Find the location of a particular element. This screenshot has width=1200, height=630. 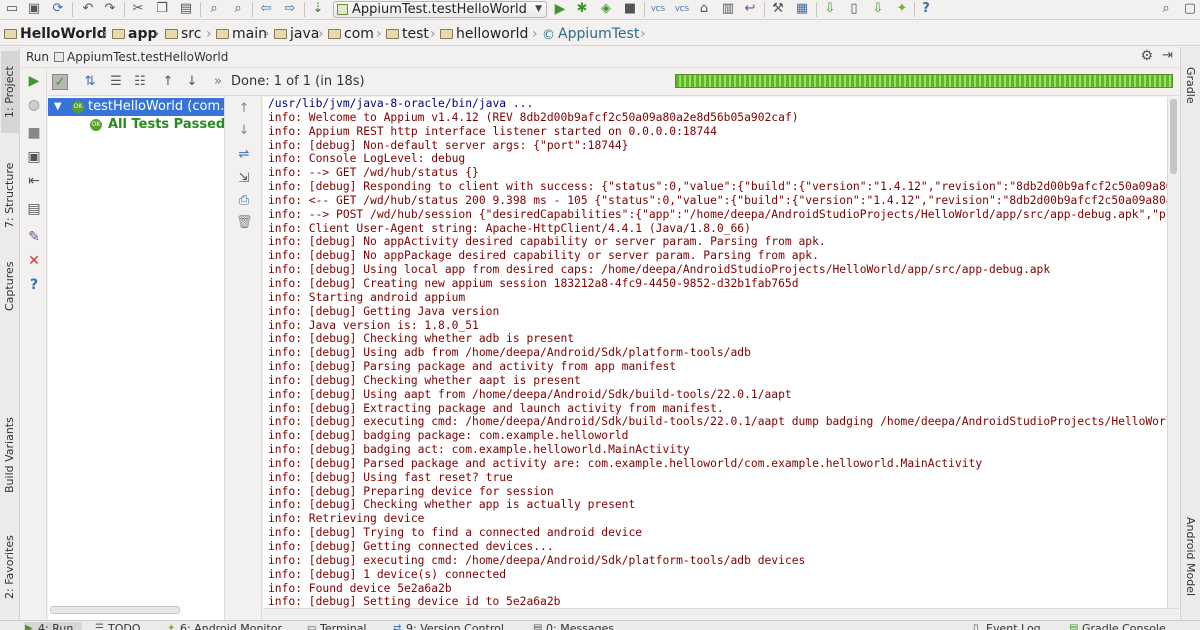

console-horizontal-scrollbar is located at coordinates (721, 614).